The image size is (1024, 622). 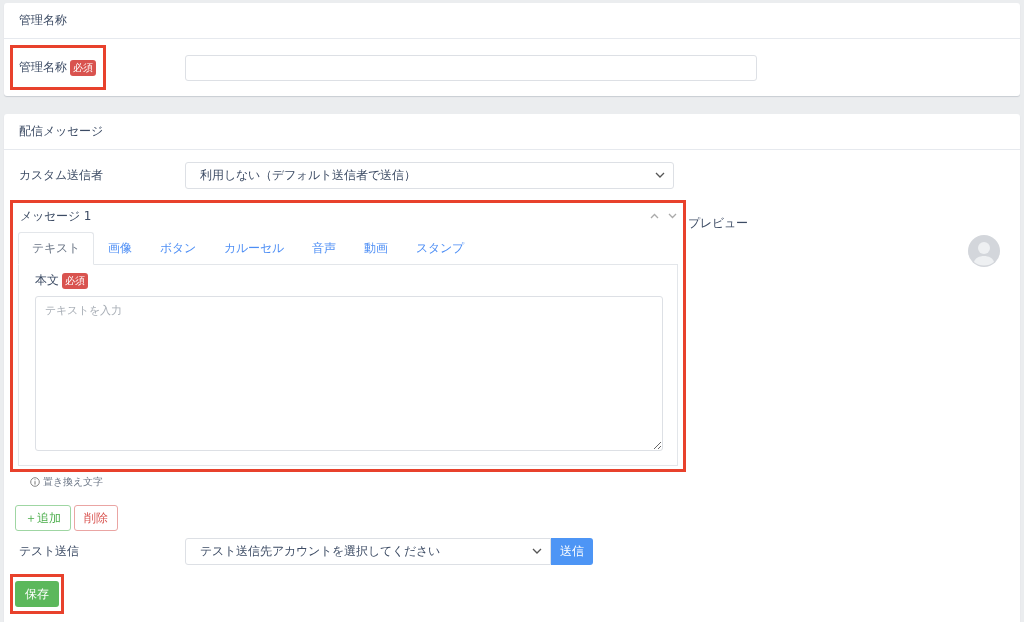 What do you see at coordinates (429, 175) in the screenshot?
I see `sender-select: 利用しない（デフォルト送信者で送信）` at bounding box center [429, 175].